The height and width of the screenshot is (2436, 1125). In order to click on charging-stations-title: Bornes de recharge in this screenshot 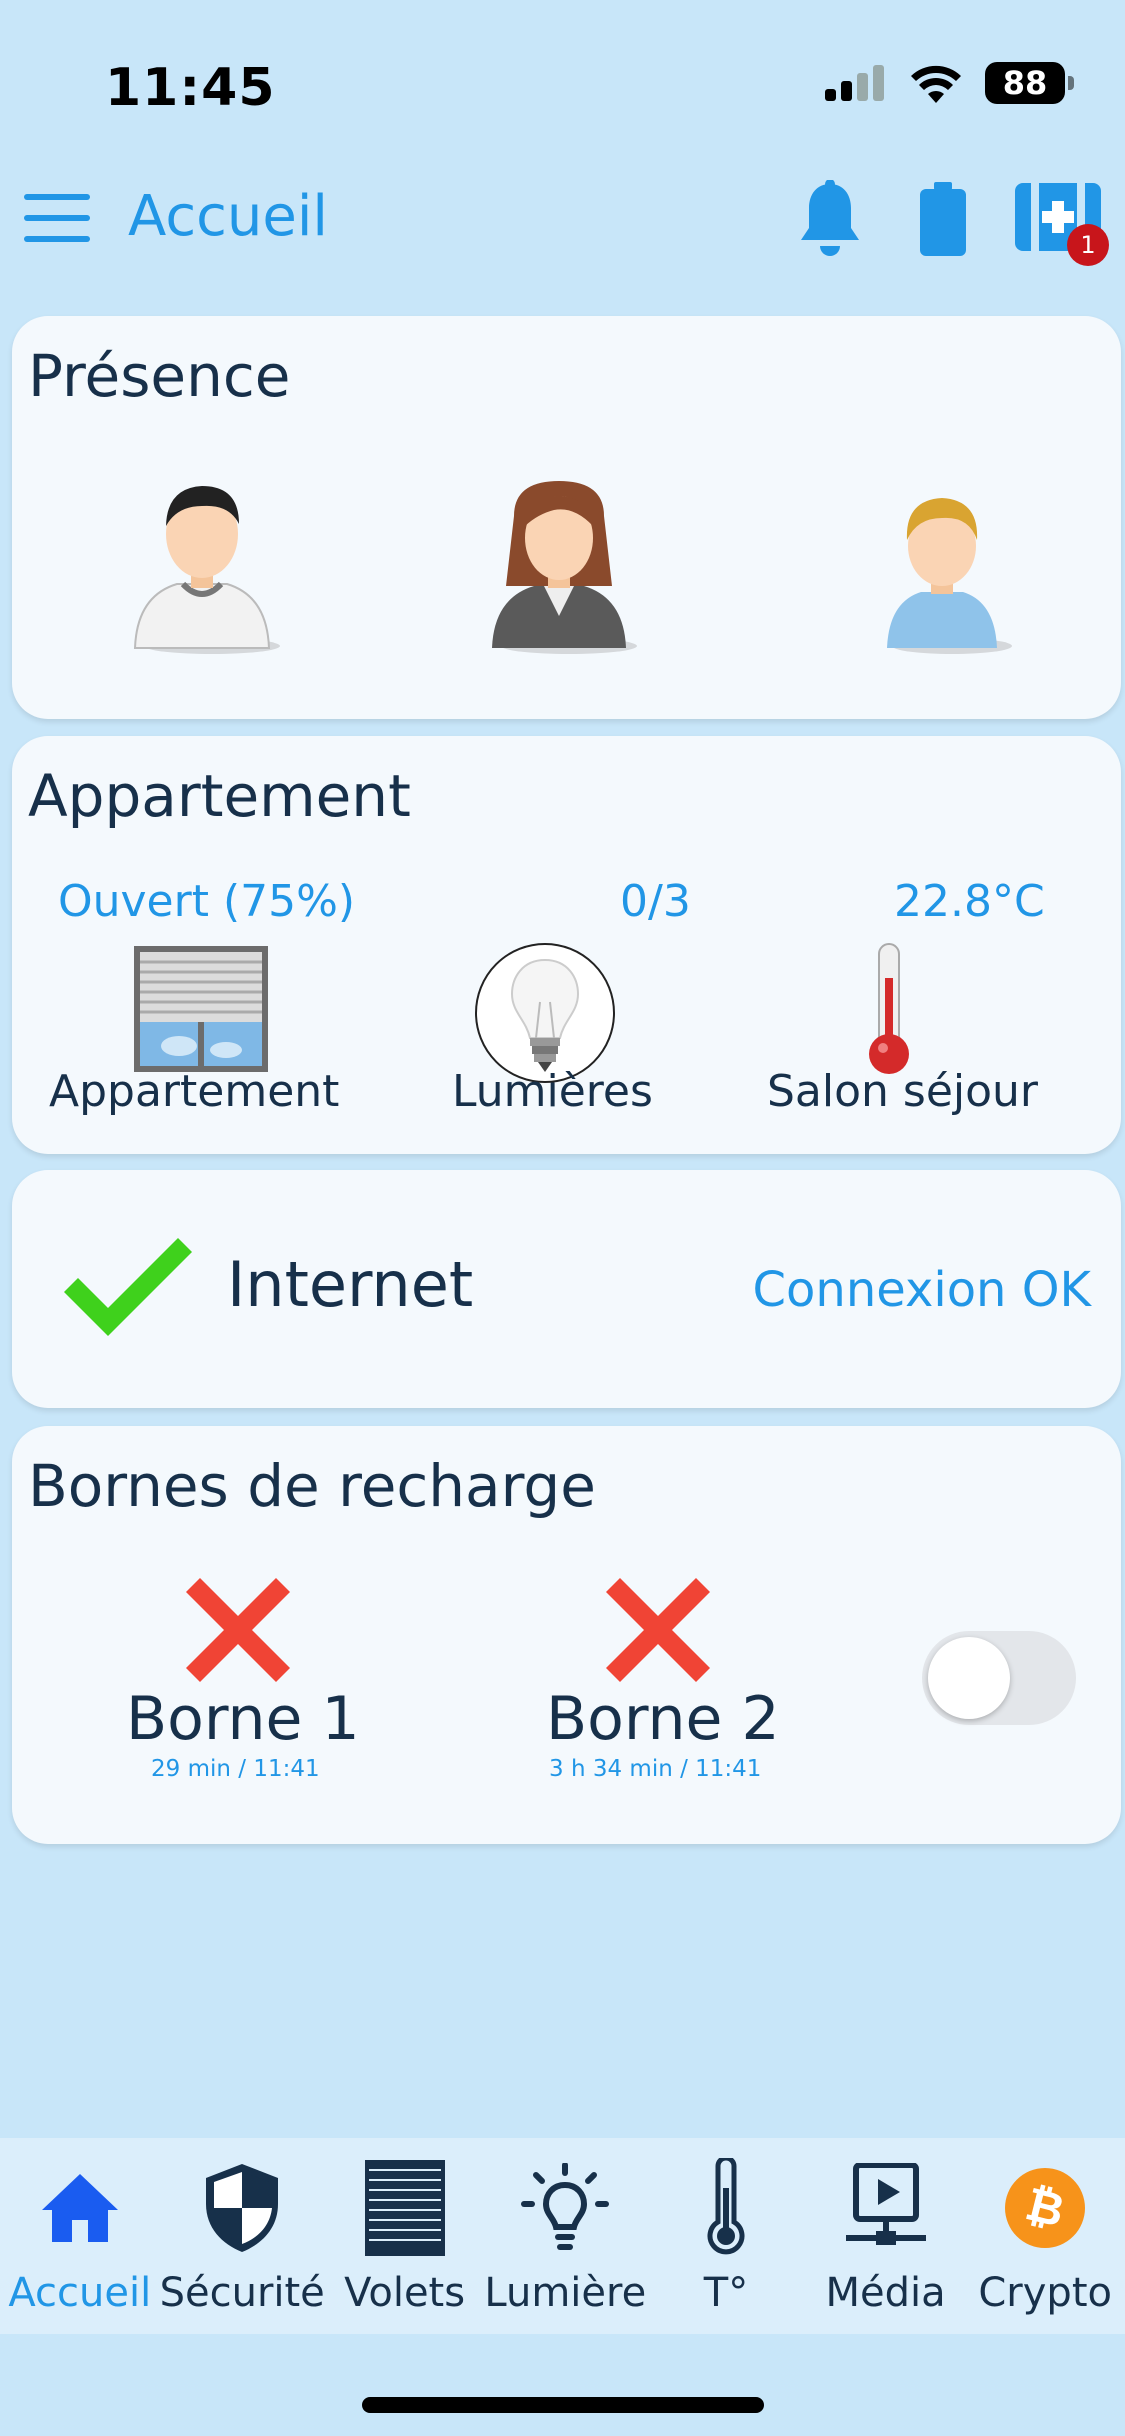, I will do `click(312, 1486)`.